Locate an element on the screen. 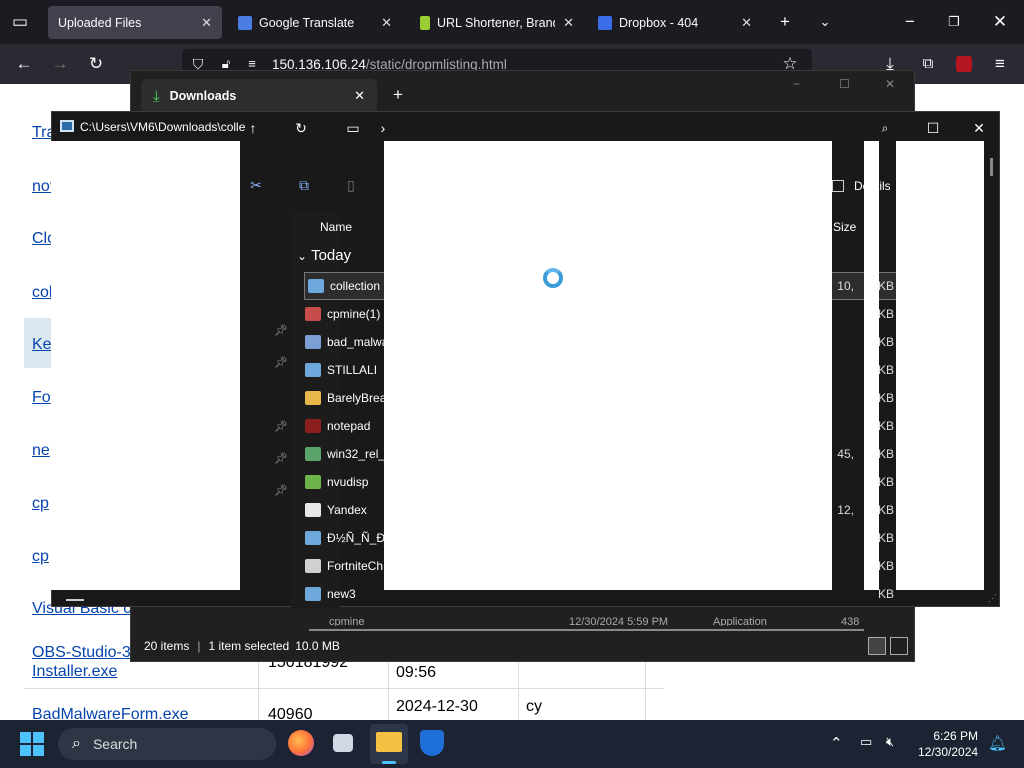  item-count: 20 items is located at coordinates (167, 646).